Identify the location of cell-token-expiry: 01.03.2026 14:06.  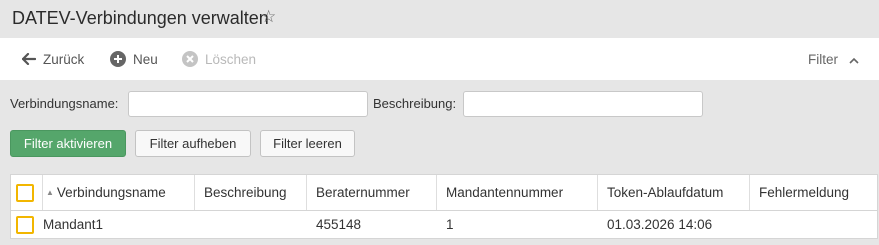
(660, 224).